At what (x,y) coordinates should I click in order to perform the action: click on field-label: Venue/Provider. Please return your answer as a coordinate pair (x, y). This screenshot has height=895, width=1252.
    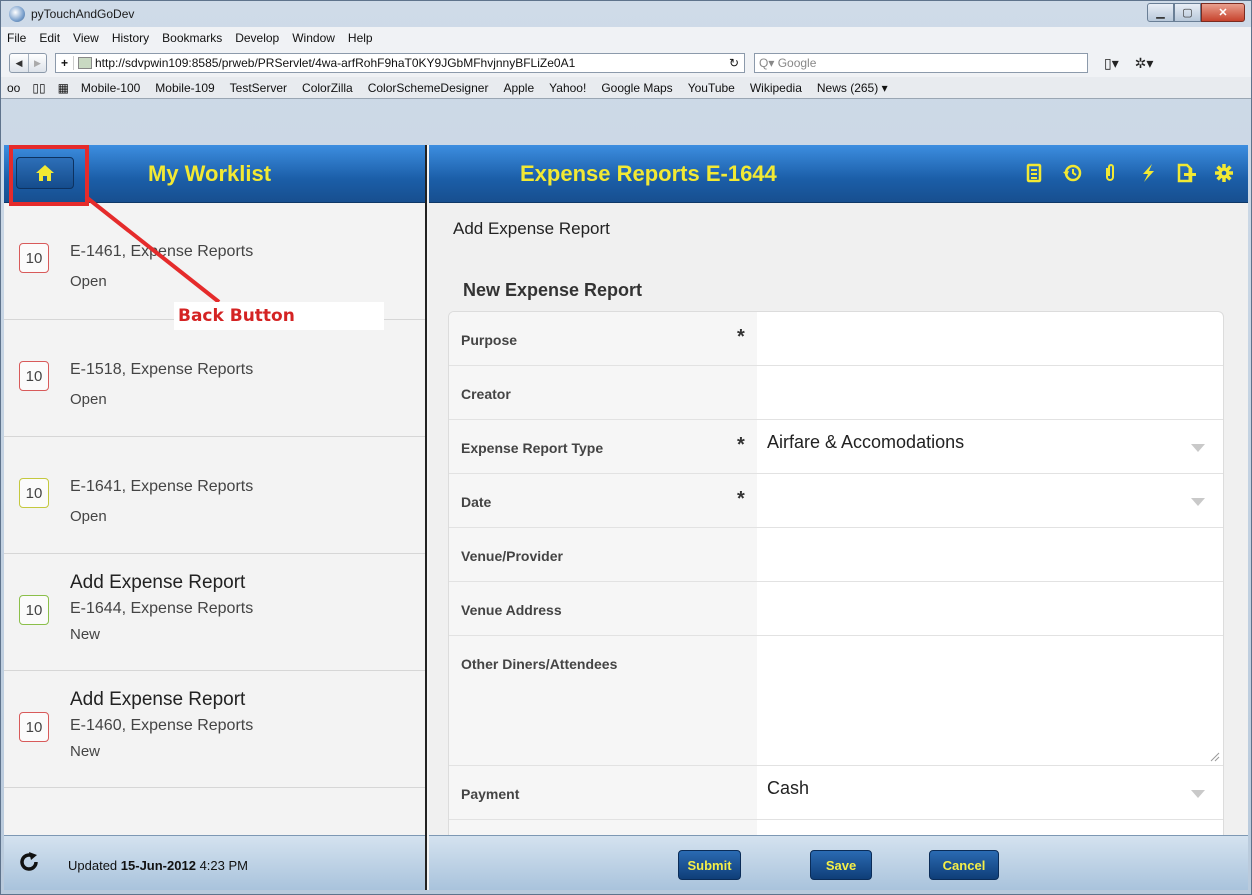
    Looking at the image, I should click on (603, 554).